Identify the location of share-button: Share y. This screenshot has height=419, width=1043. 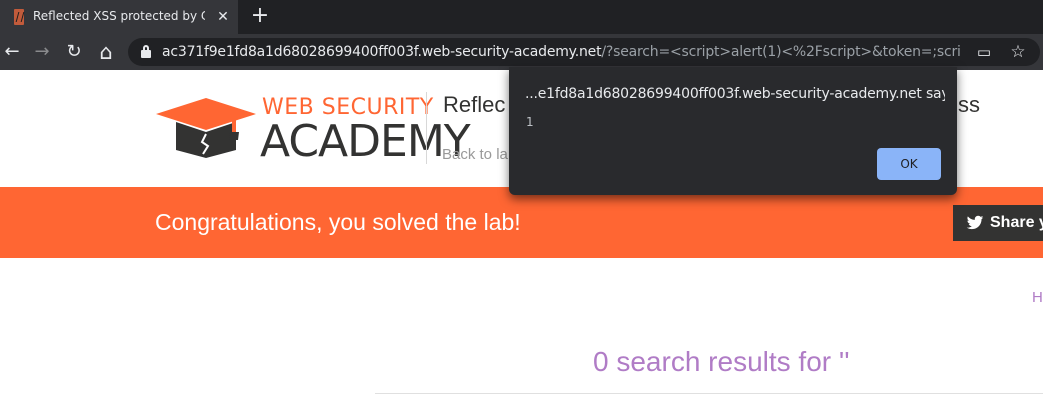
(998, 223).